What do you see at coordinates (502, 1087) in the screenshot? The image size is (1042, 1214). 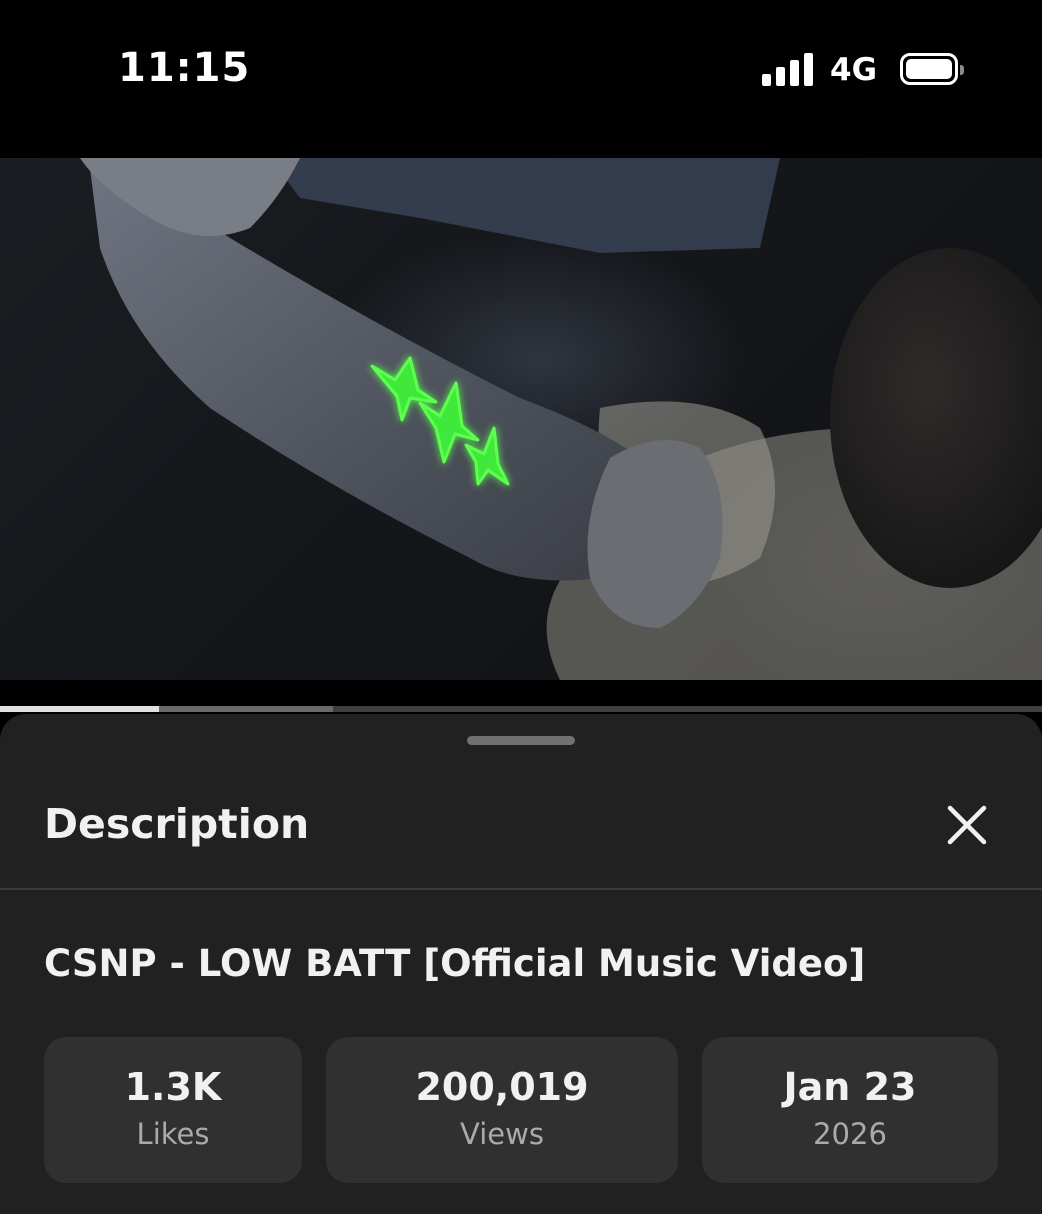 I see `views-count: 200,019` at bounding box center [502, 1087].